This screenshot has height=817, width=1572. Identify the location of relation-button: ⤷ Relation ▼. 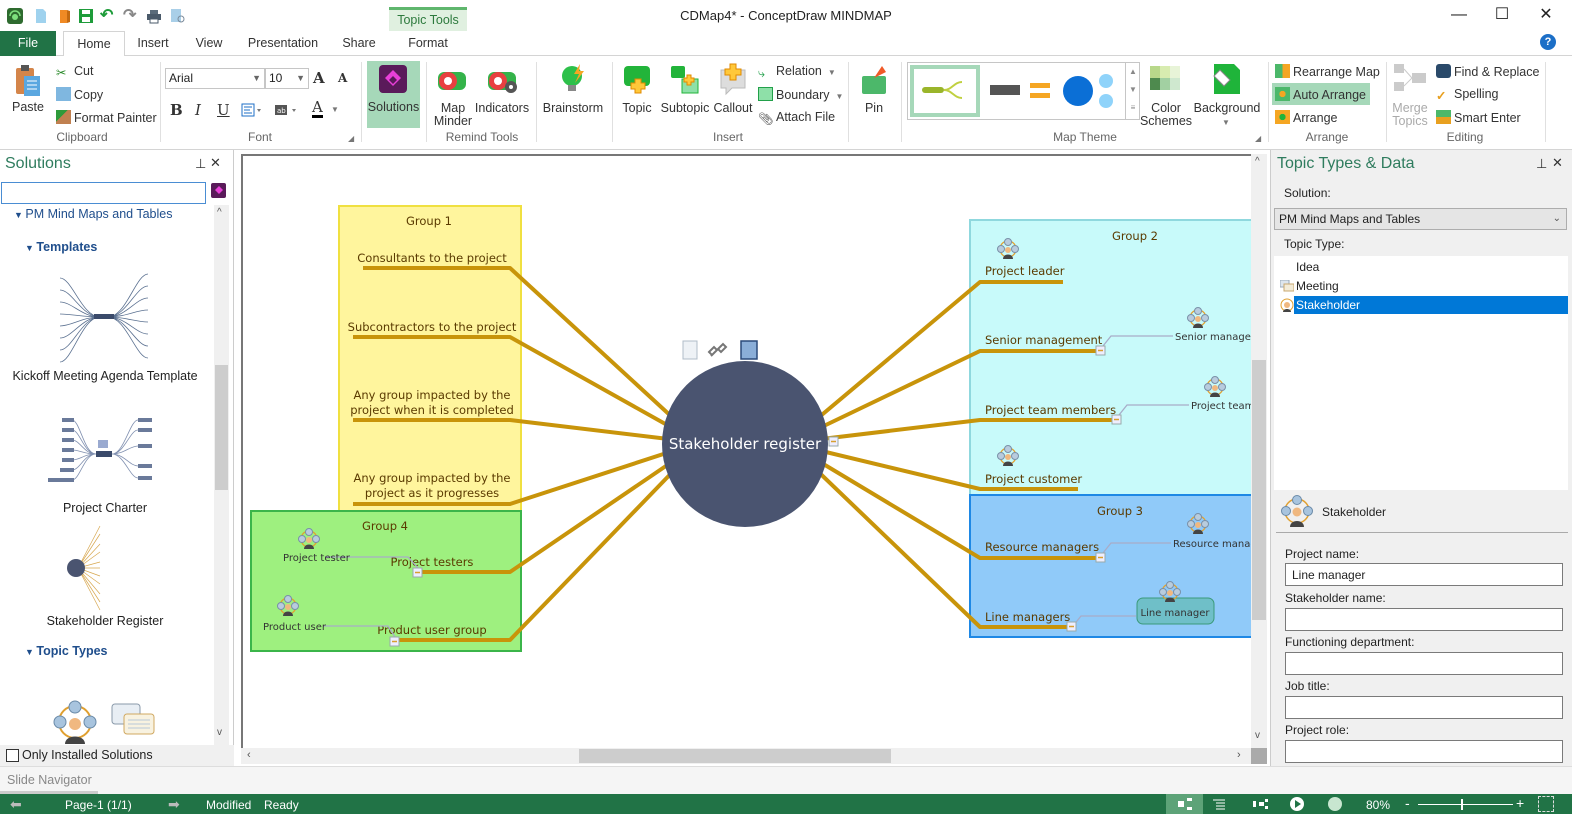
(797, 72).